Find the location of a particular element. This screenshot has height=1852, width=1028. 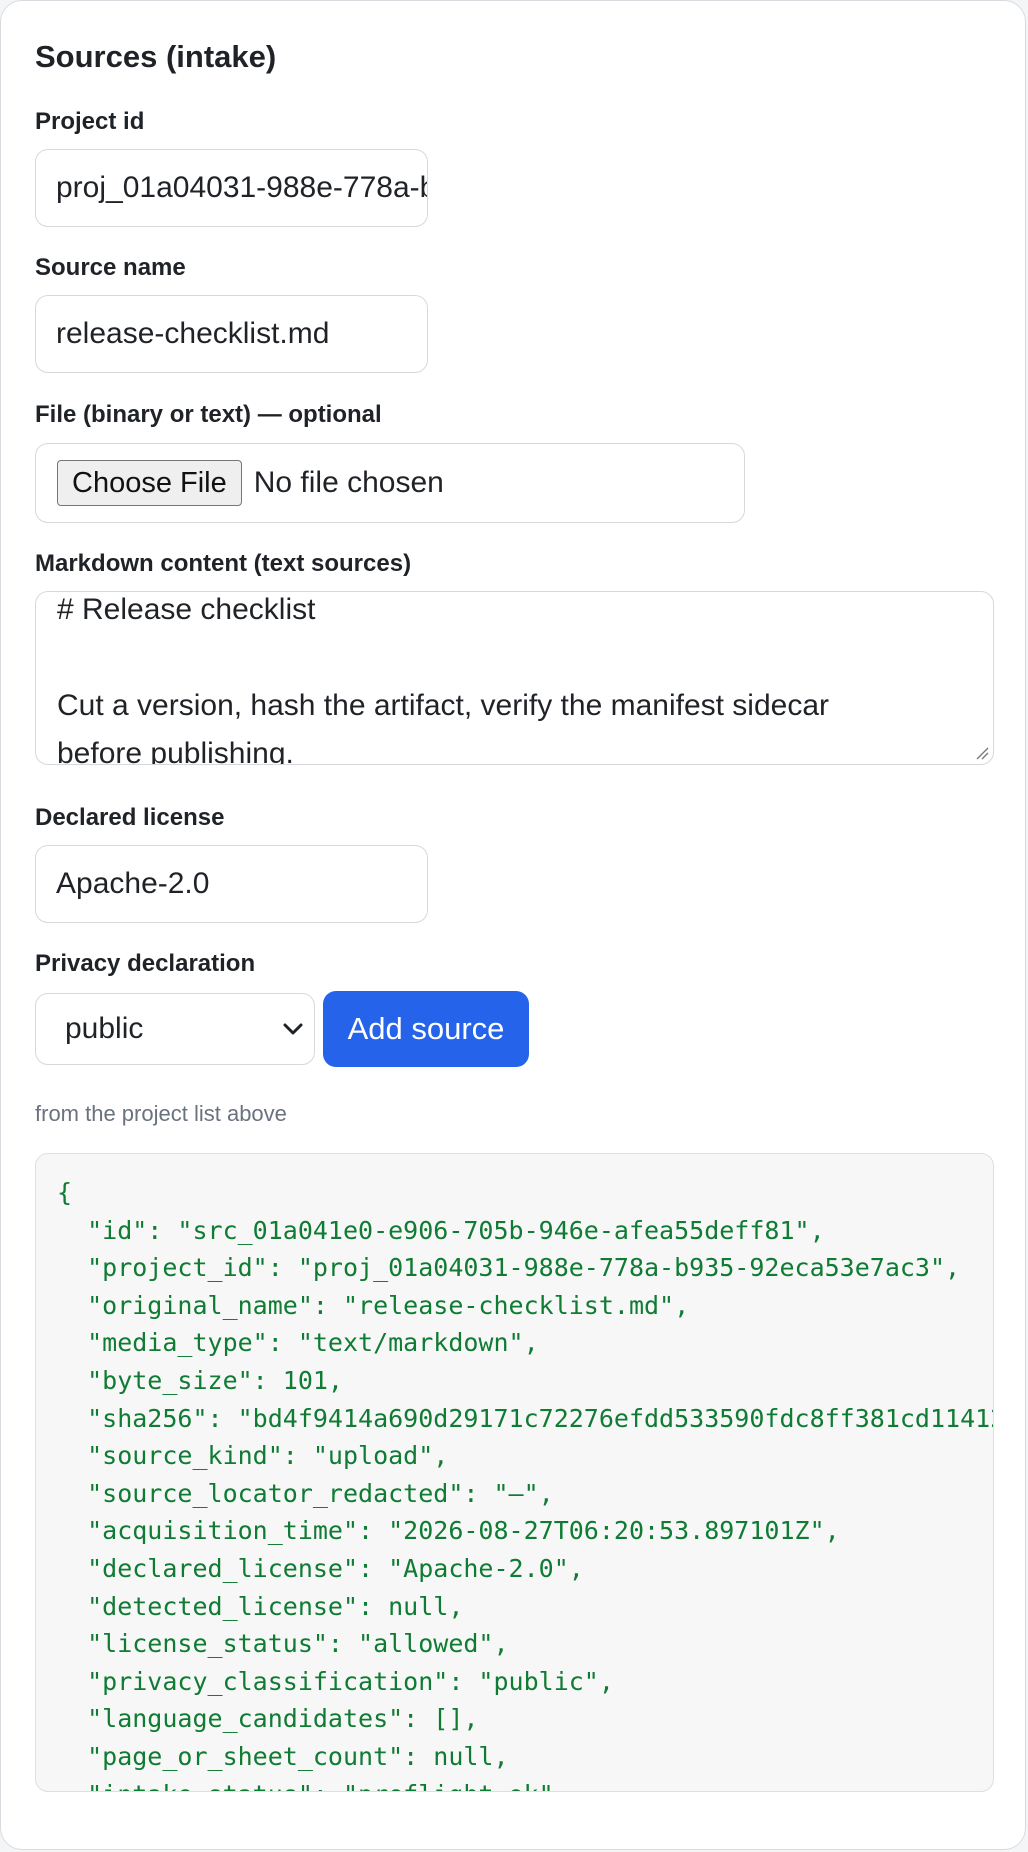

license-input: Apache-2.0 is located at coordinates (231, 884).